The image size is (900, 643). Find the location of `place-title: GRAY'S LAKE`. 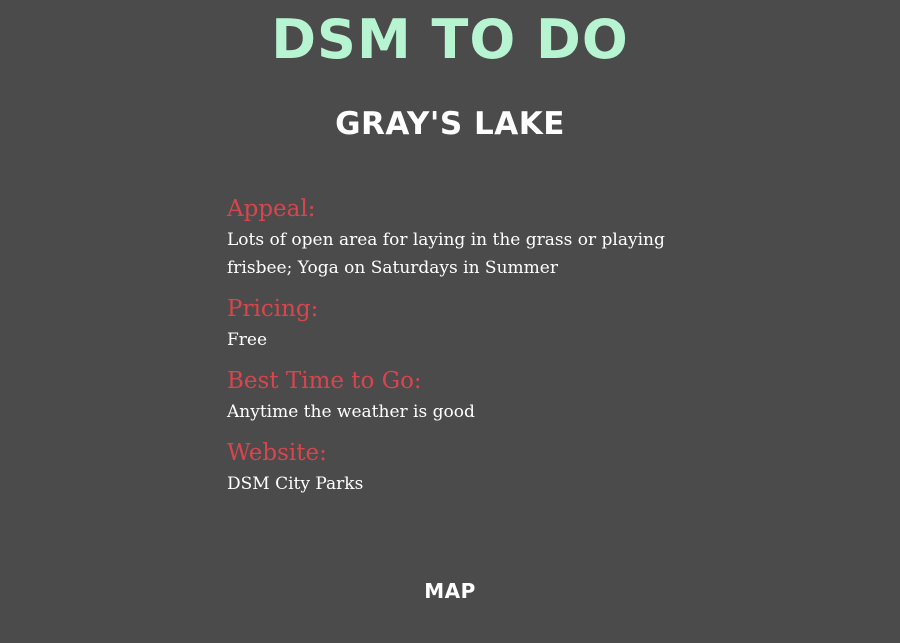

place-title: GRAY'S LAKE is located at coordinates (450, 124).